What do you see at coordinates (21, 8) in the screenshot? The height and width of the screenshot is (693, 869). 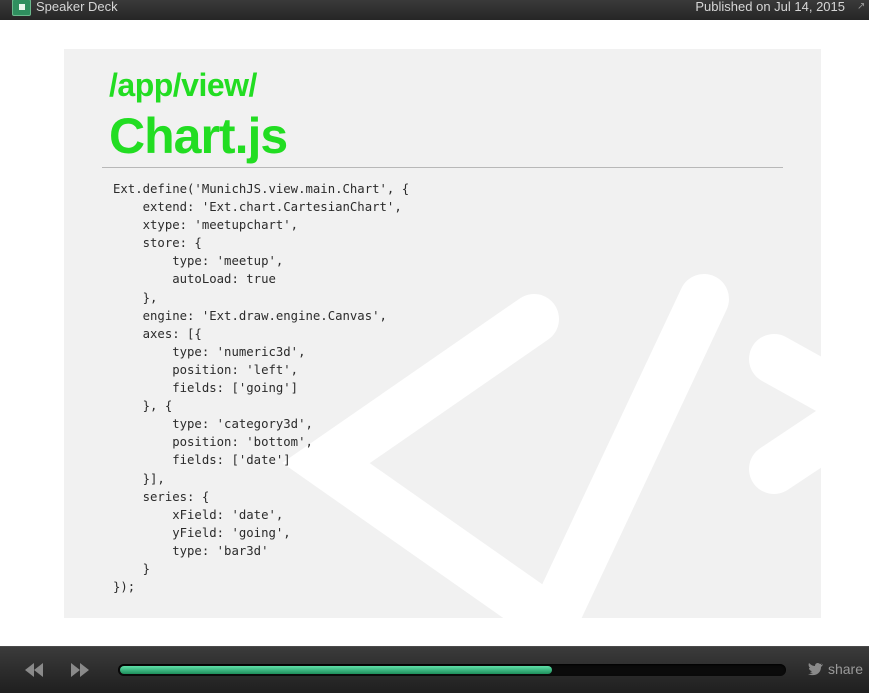 I see `speakerdeck-logo-icon` at bounding box center [21, 8].